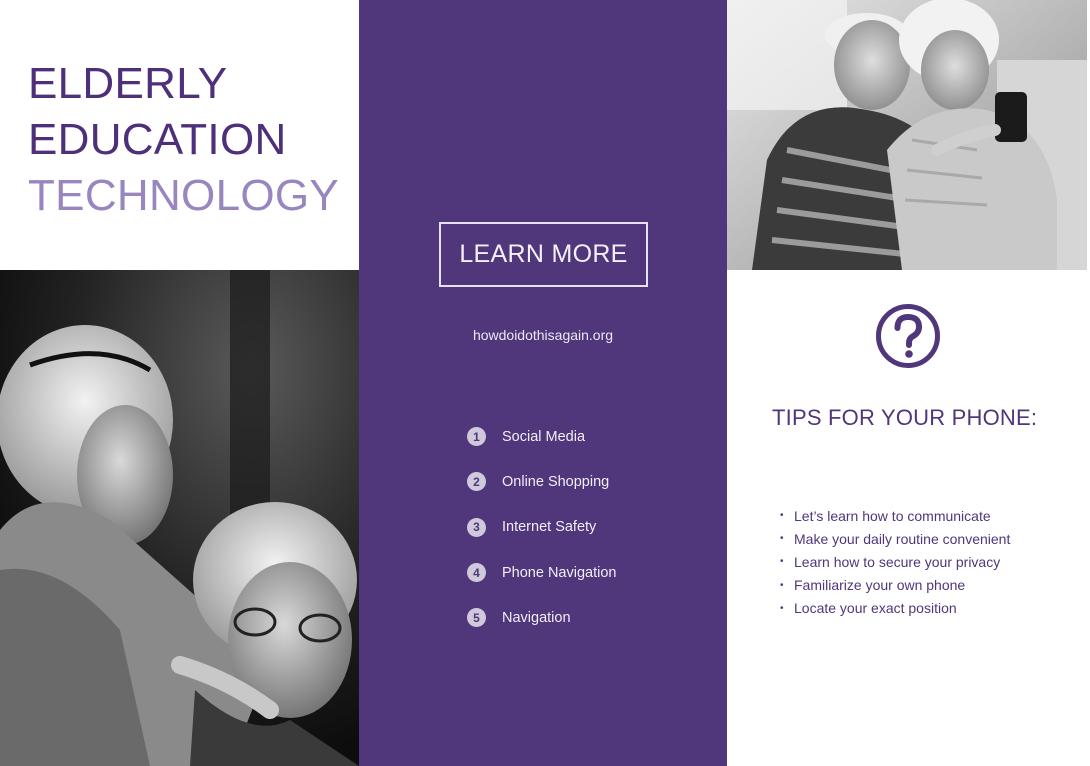 The height and width of the screenshot is (766, 1090). I want to click on brochure-title: ELDERLY EDUCATION TECHNOLOGY, so click(183, 140).